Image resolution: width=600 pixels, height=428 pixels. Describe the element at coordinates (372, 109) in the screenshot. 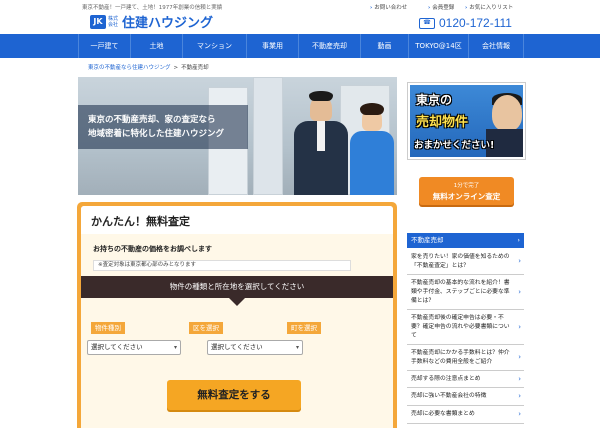

I see `woman-hair` at that location.